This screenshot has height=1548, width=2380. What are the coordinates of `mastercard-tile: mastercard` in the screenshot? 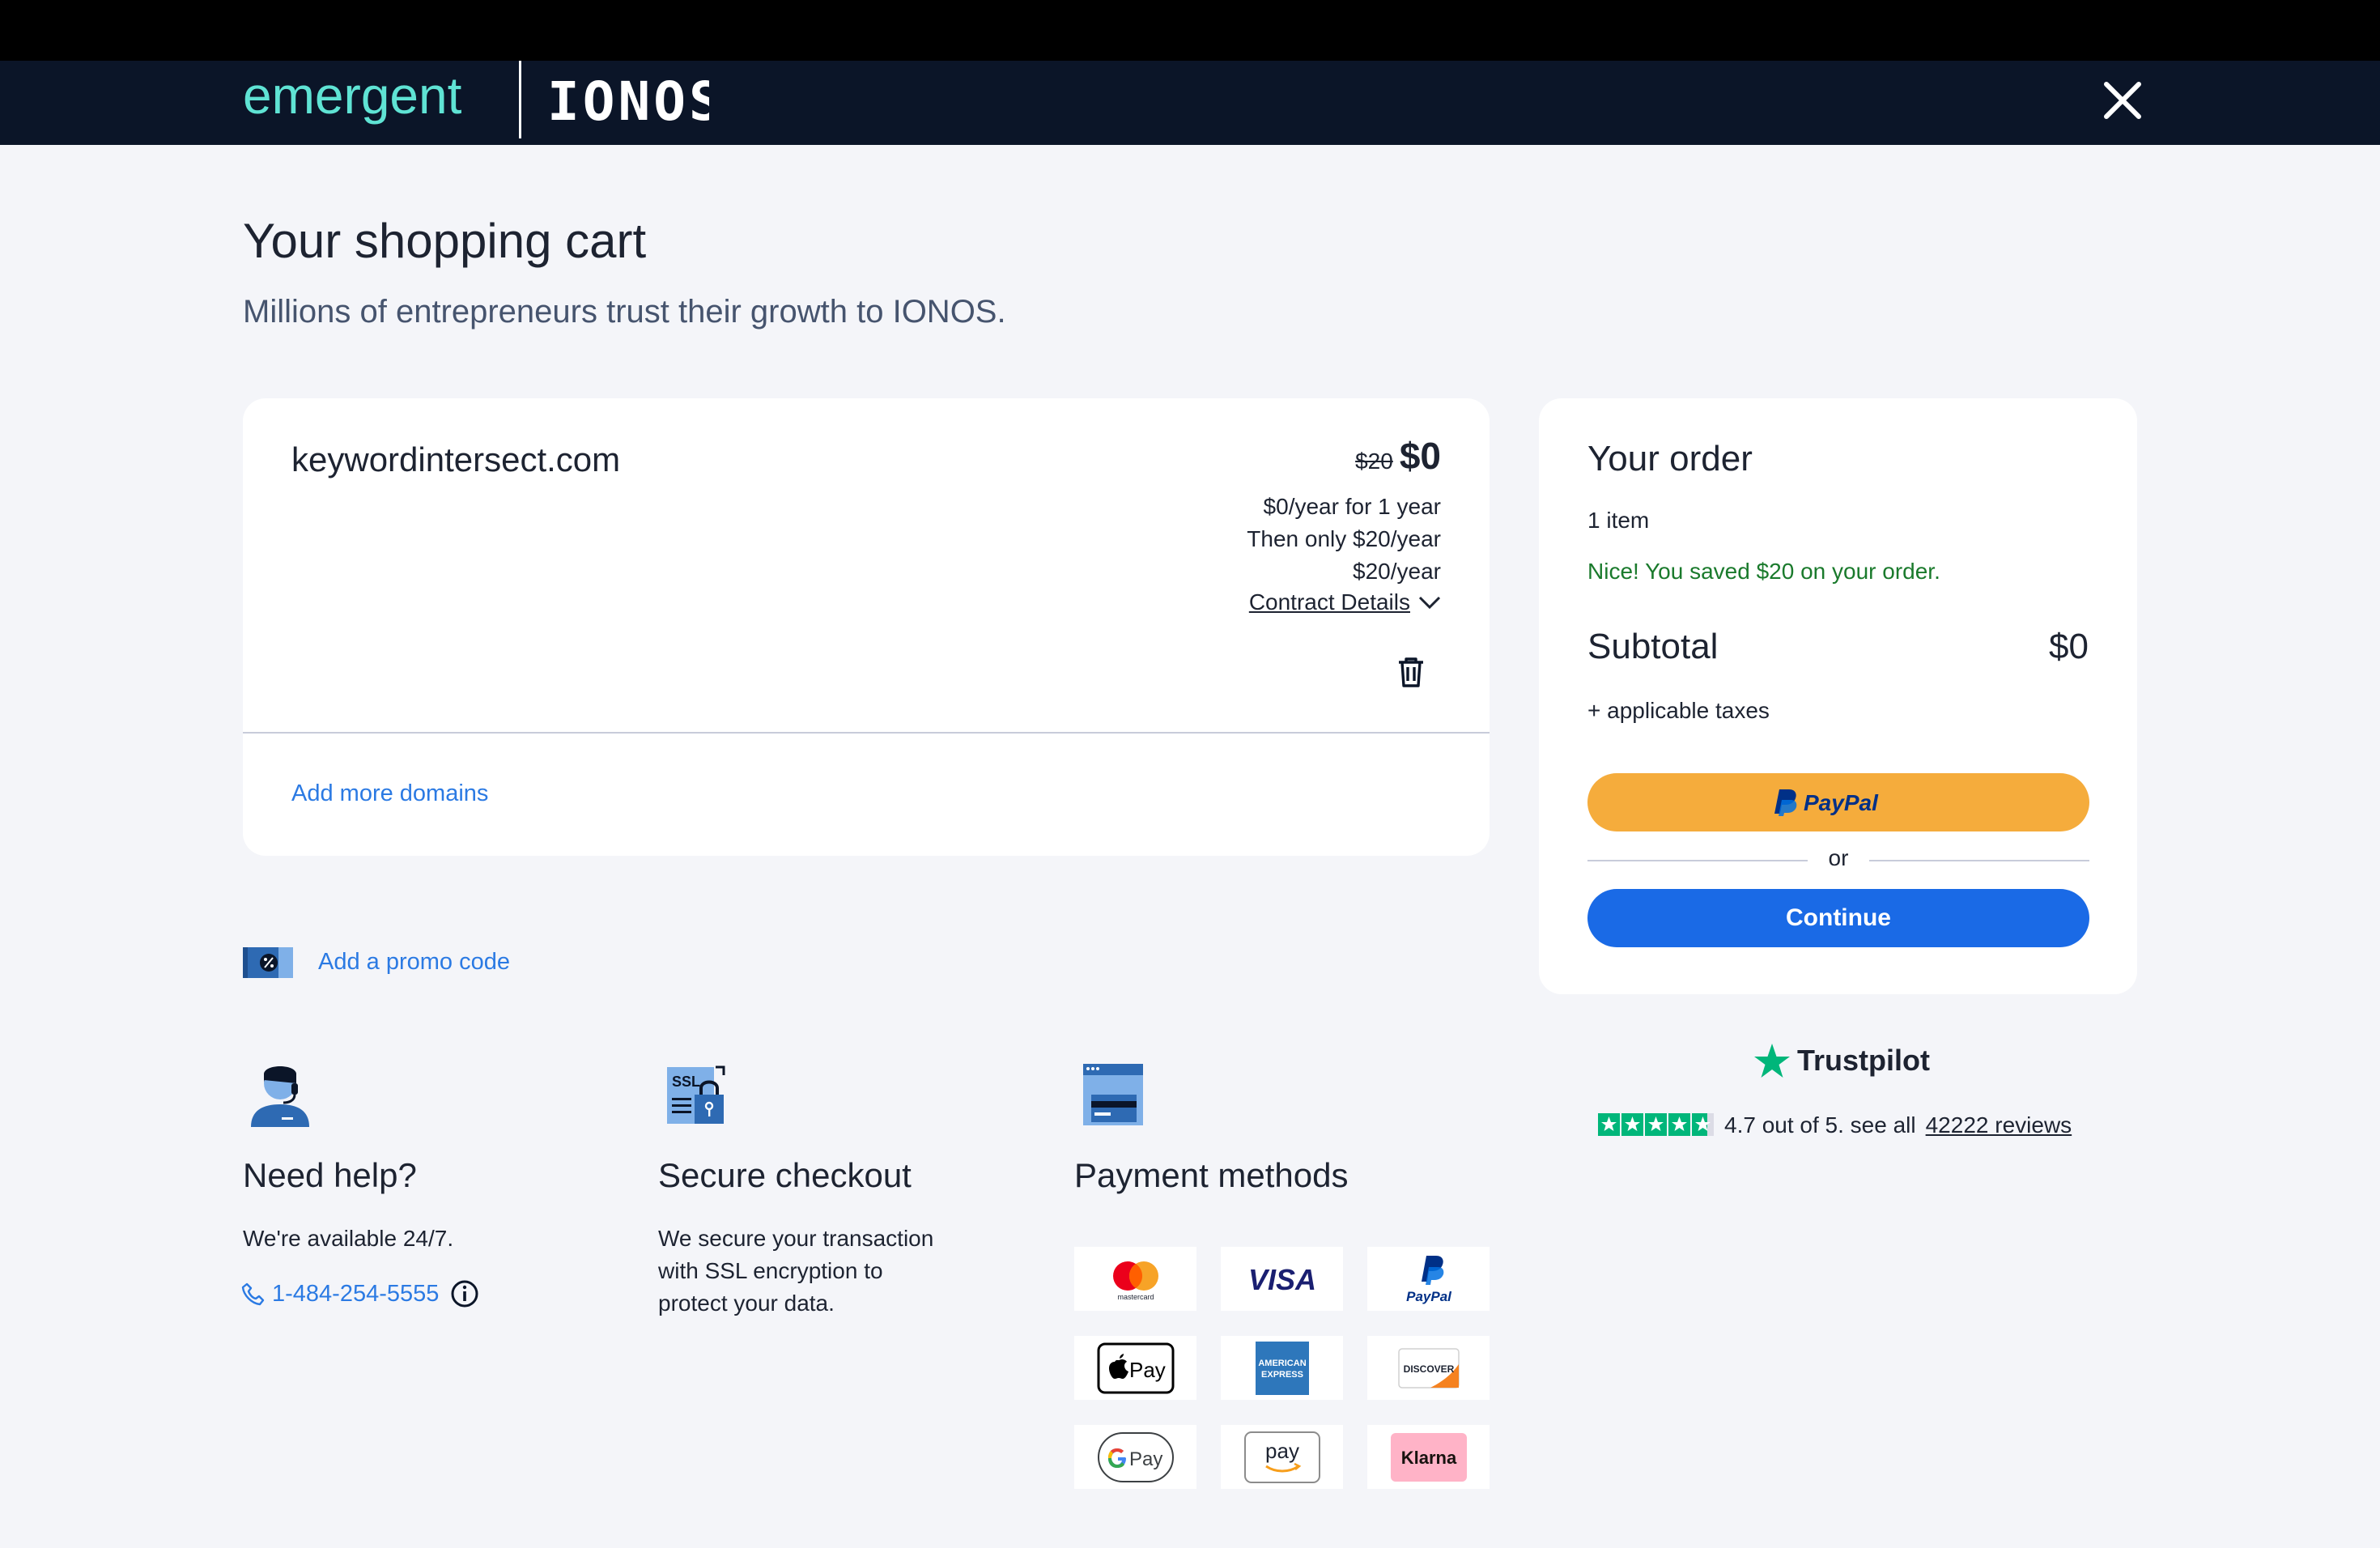 It's located at (1135, 1279).